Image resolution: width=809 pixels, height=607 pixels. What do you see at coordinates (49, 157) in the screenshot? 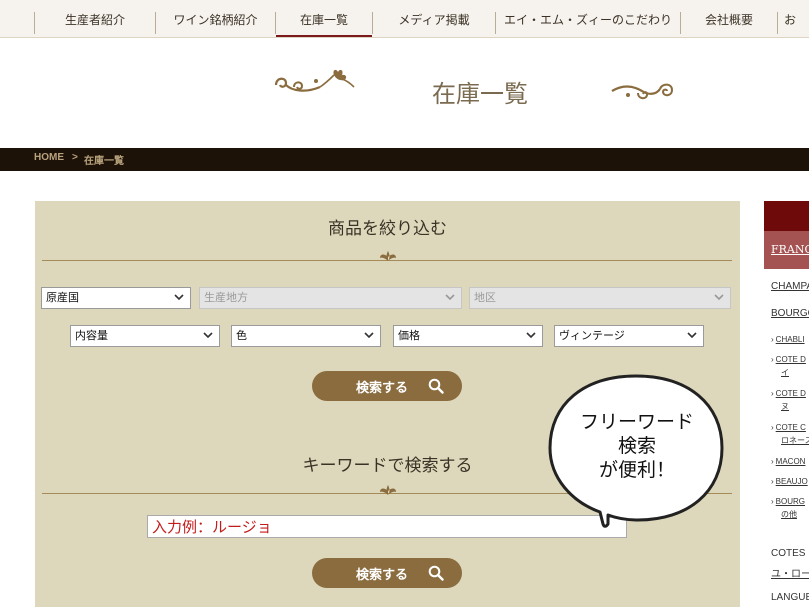
I see `breadcrumb-home-link: HOME` at bounding box center [49, 157].